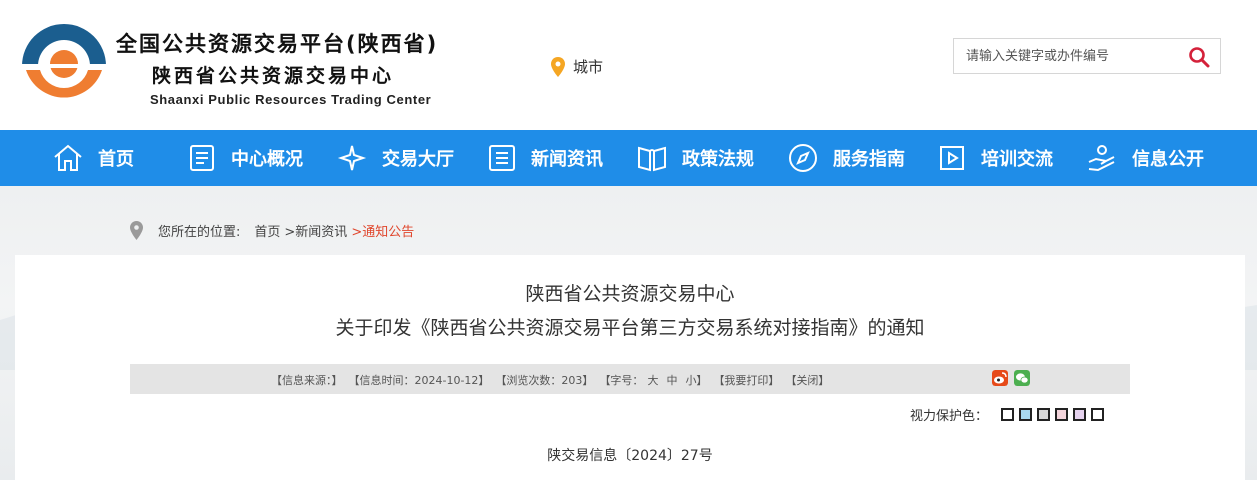 The image size is (1257, 480). What do you see at coordinates (807, 380) in the screenshot?
I see `close-button: 【关闭】` at bounding box center [807, 380].